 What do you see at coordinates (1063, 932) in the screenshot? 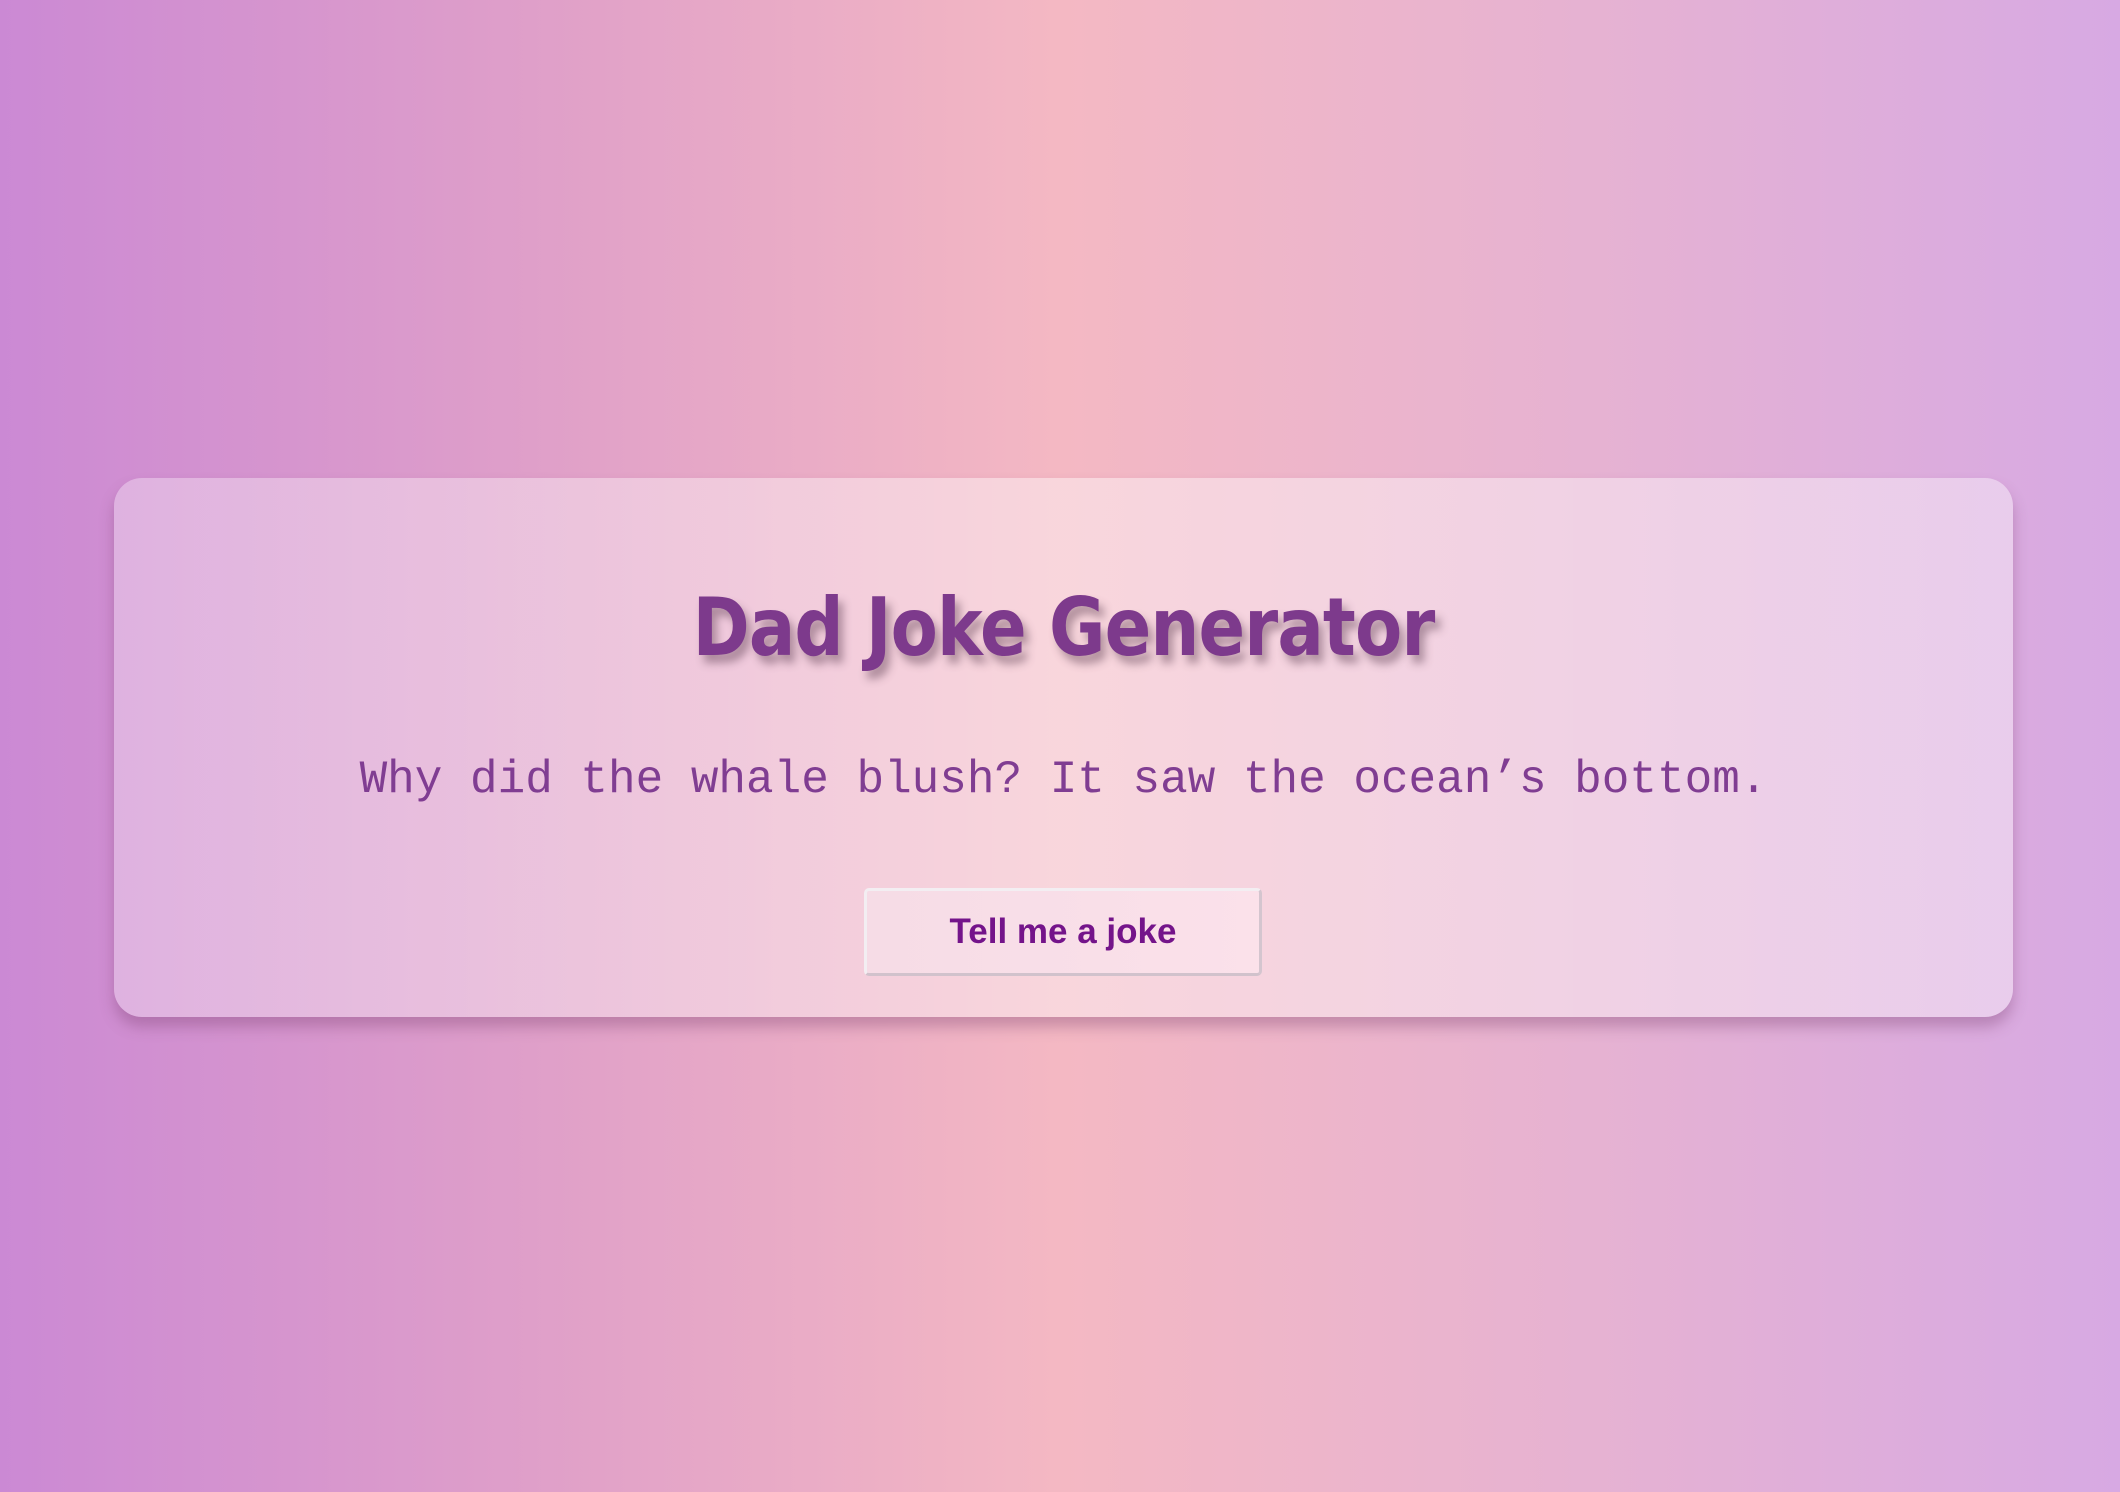
I see `tell-joke-button: Tell me a joke` at bounding box center [1063, 932].